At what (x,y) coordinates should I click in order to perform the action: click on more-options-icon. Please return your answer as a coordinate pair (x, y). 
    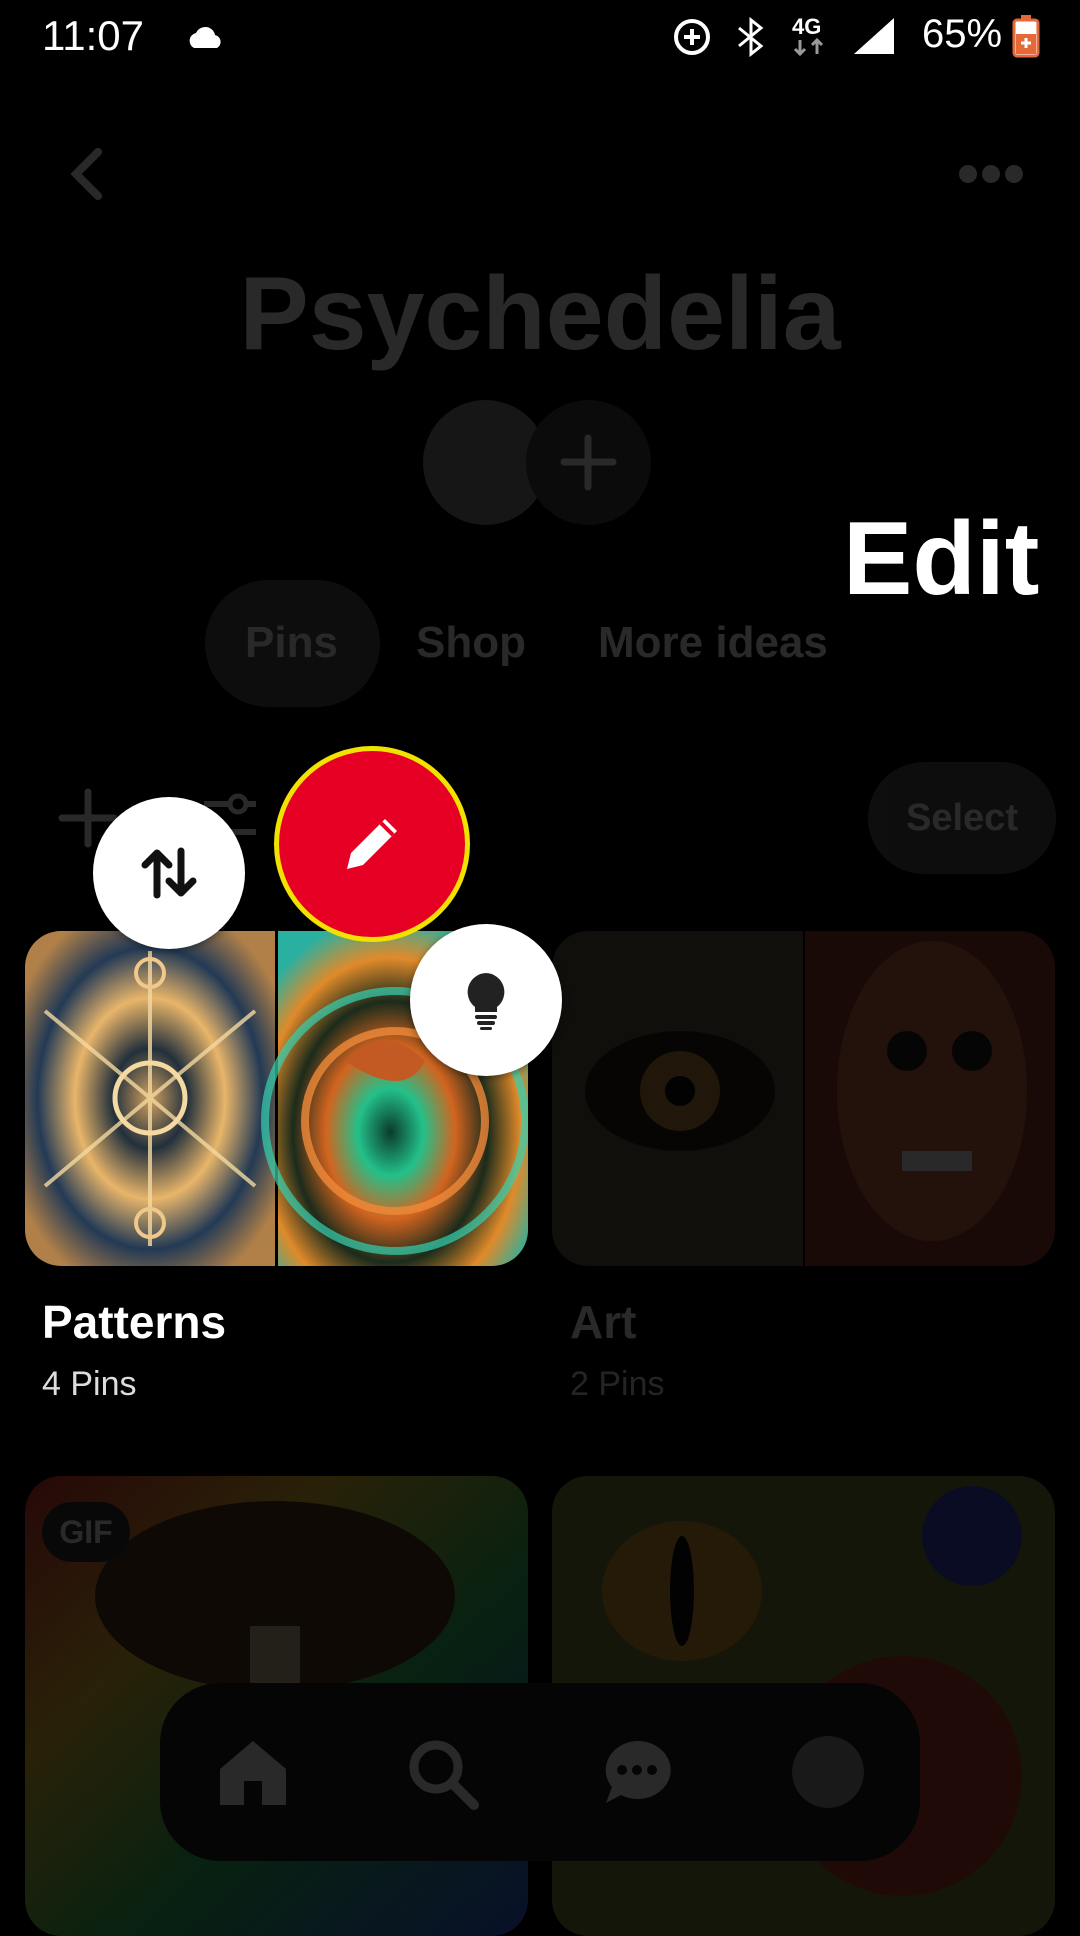
    Looking at the image, I should click on (991, 174).